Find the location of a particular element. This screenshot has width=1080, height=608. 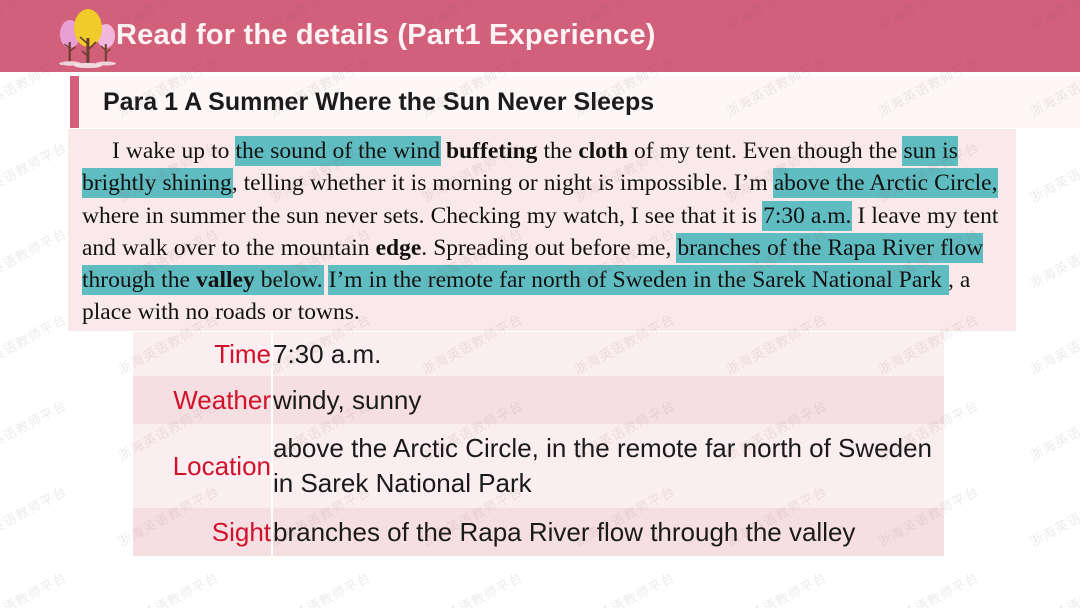

passage-segment: I wake up to is located at coordinates (174, 151).